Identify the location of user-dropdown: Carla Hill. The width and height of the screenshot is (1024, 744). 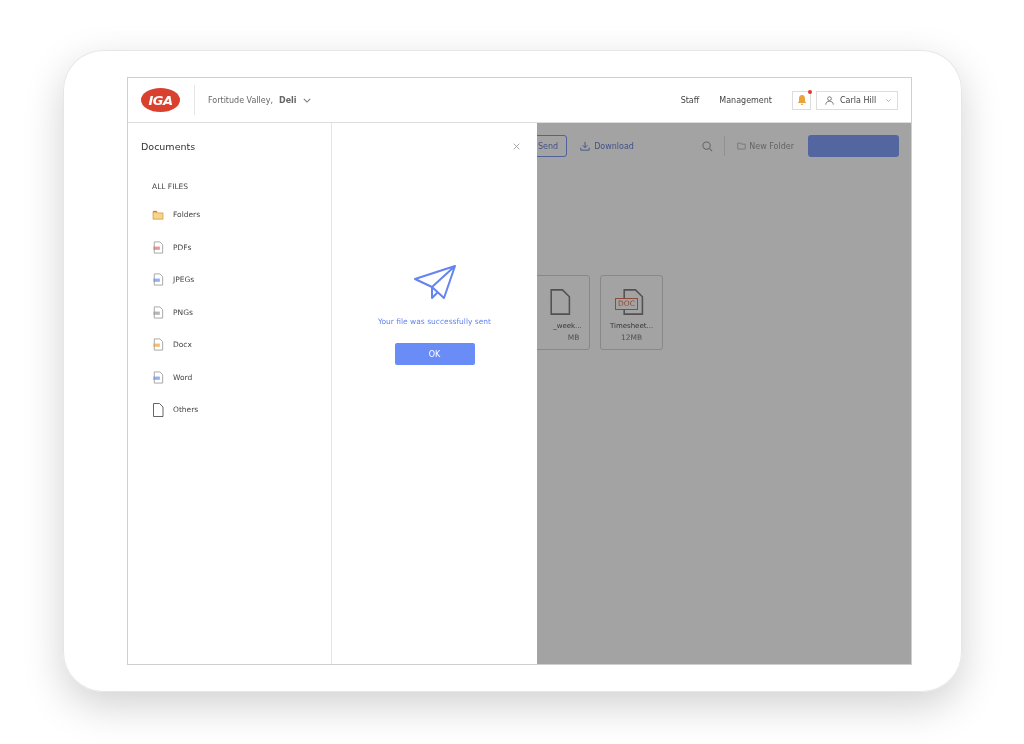
(857, 100).